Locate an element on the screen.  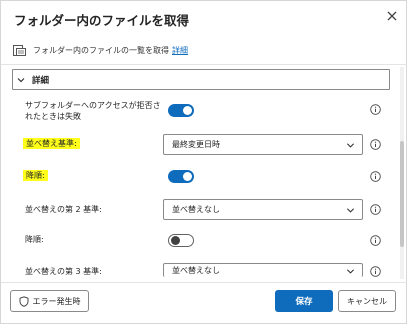
scrollbar-thumb is located at coordinates (402, 194).